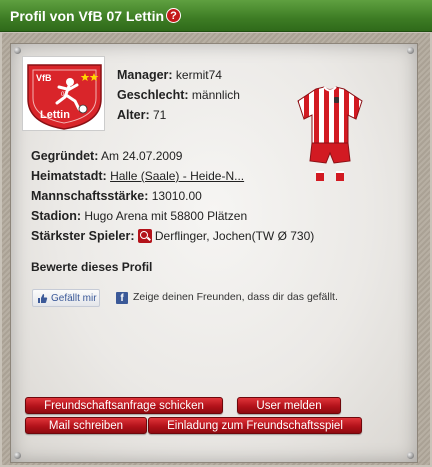 This screenshot has height=467, width=432. Describe the element at coordinates (160, 115) in the screenshot. I see `age-value: 71` at that location.